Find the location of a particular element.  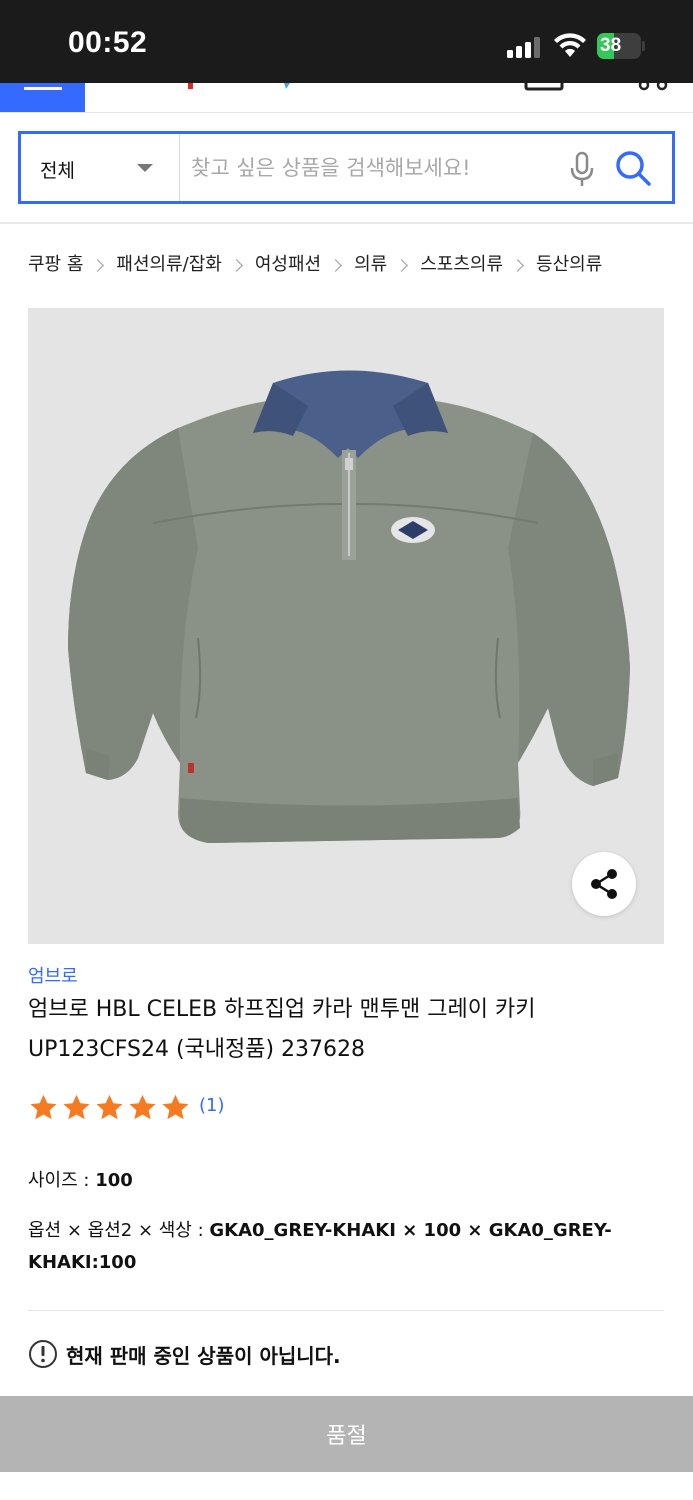

rating: (1) is located at coordinates (126, 1108).